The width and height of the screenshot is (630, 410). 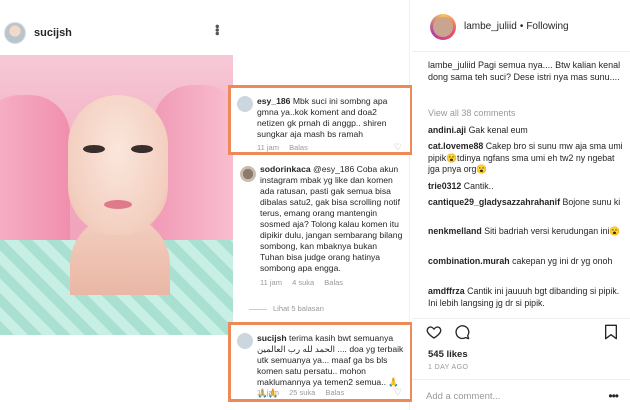 I want to click on comment-icon, so click(x=462, y=332).